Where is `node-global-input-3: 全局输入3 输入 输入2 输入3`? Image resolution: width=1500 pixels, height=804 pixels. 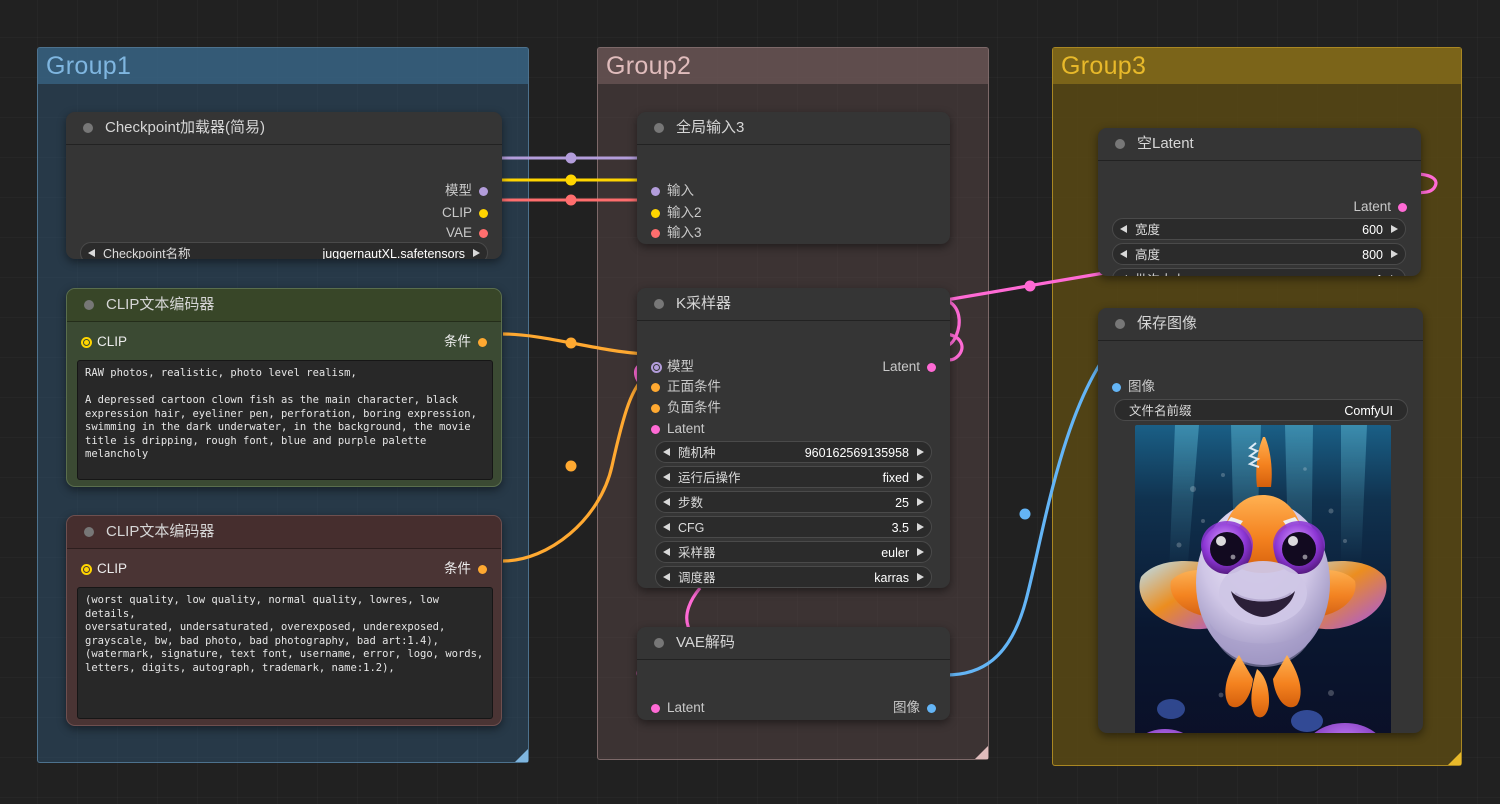 node-global-input-3: 全局输入3 输入 输入2 输入3 is located at coordinates (793, 178).